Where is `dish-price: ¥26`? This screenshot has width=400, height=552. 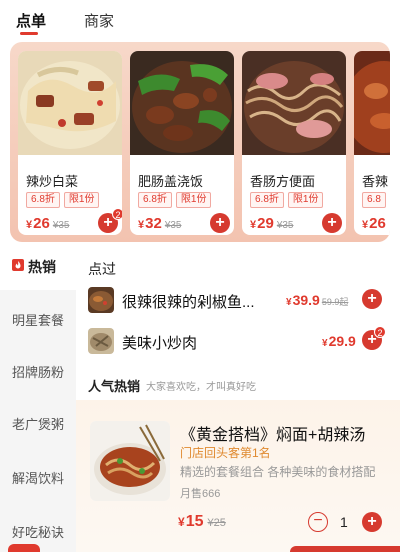 dish-price: ¥26 is located at coordinates (374, 223).